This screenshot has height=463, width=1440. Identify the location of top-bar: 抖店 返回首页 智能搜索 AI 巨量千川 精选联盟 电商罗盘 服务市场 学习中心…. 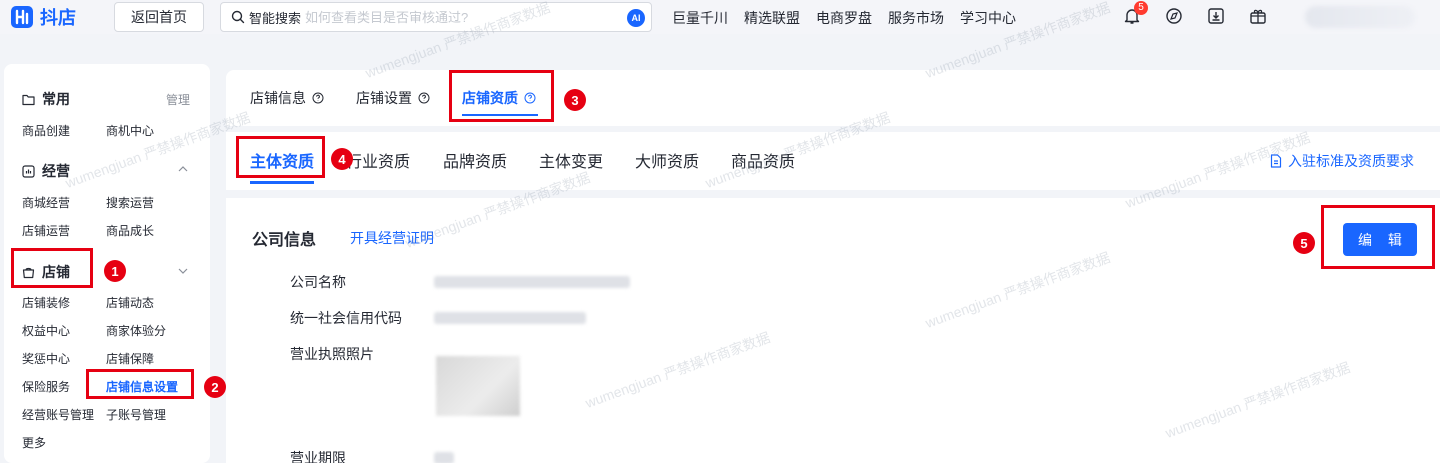
(720, 17).